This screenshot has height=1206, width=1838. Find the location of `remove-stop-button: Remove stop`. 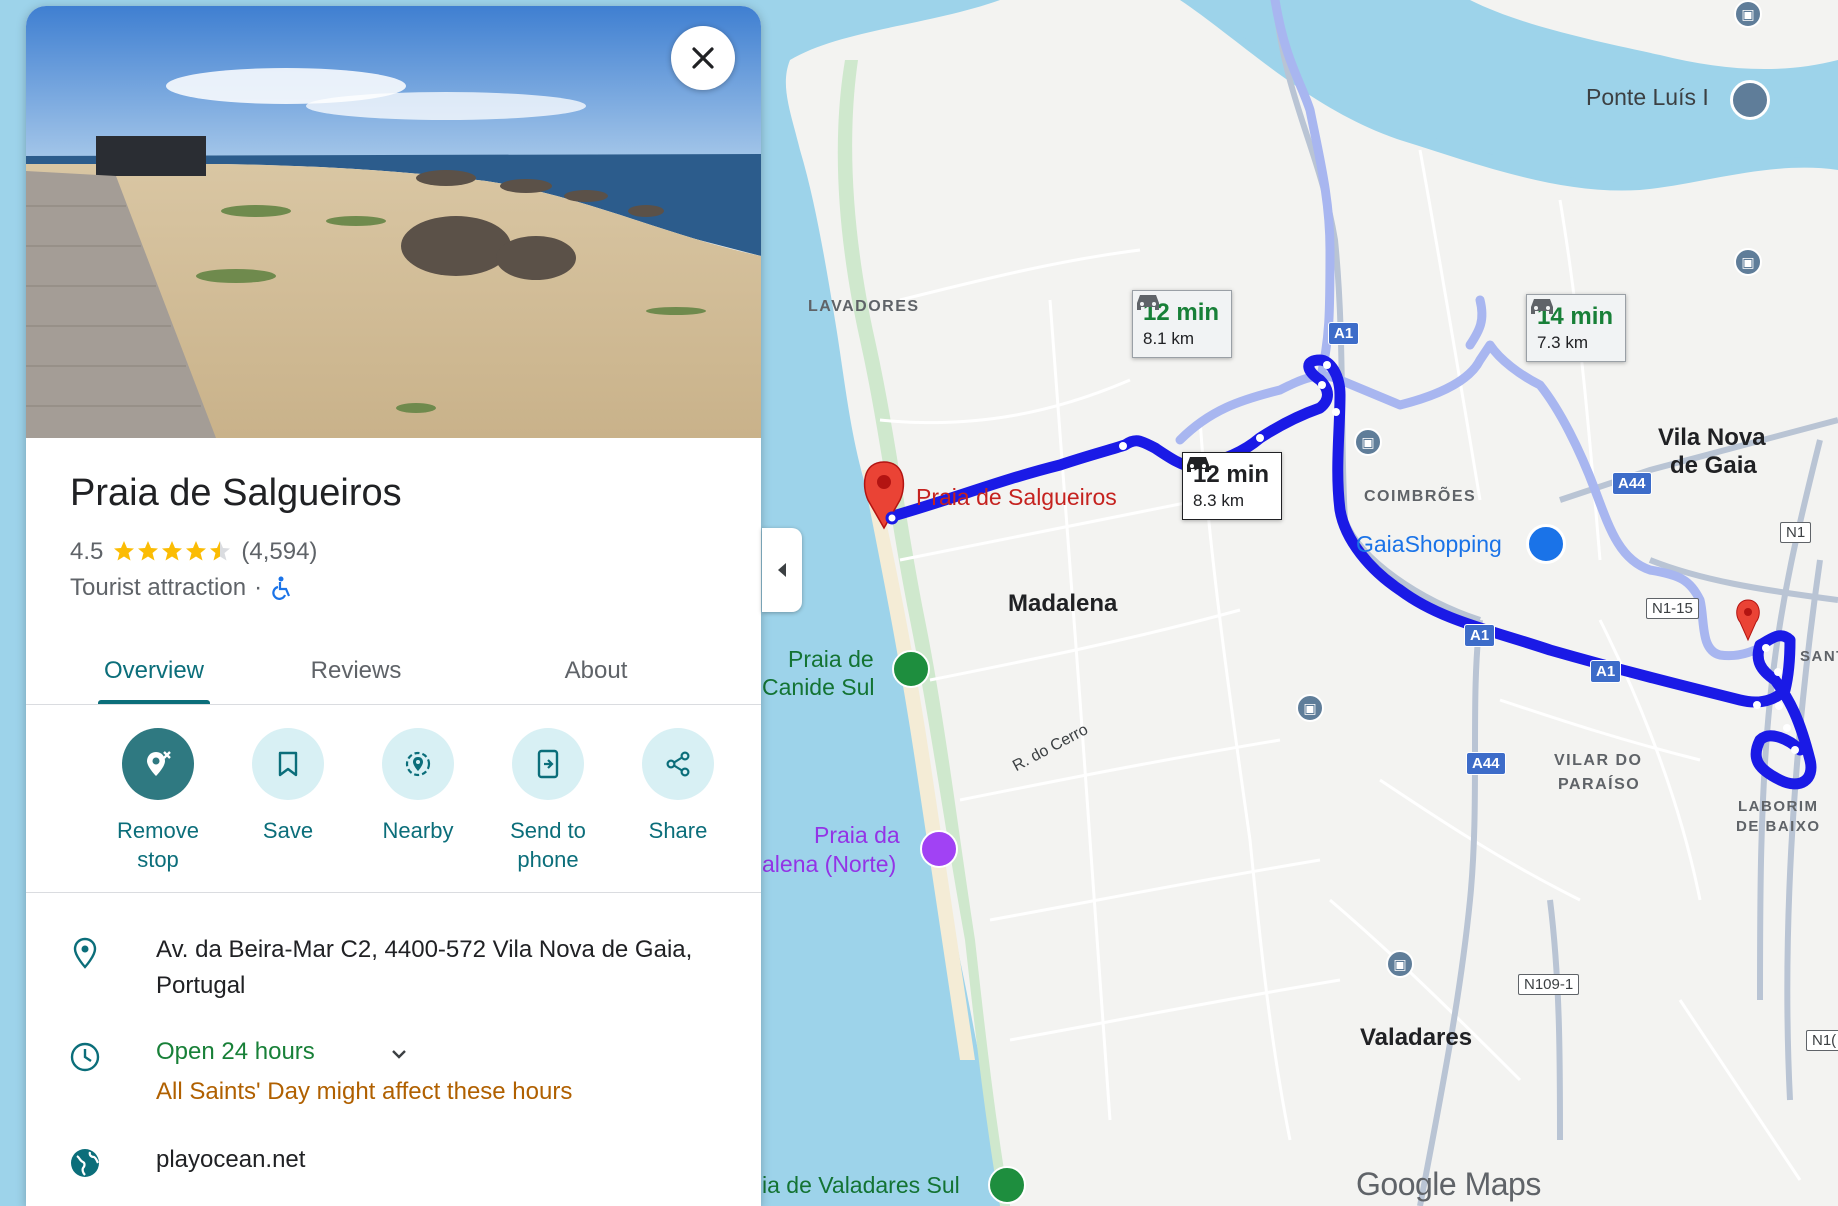

remove-stop-button: Remove stop is located at coordinates (158, 801).